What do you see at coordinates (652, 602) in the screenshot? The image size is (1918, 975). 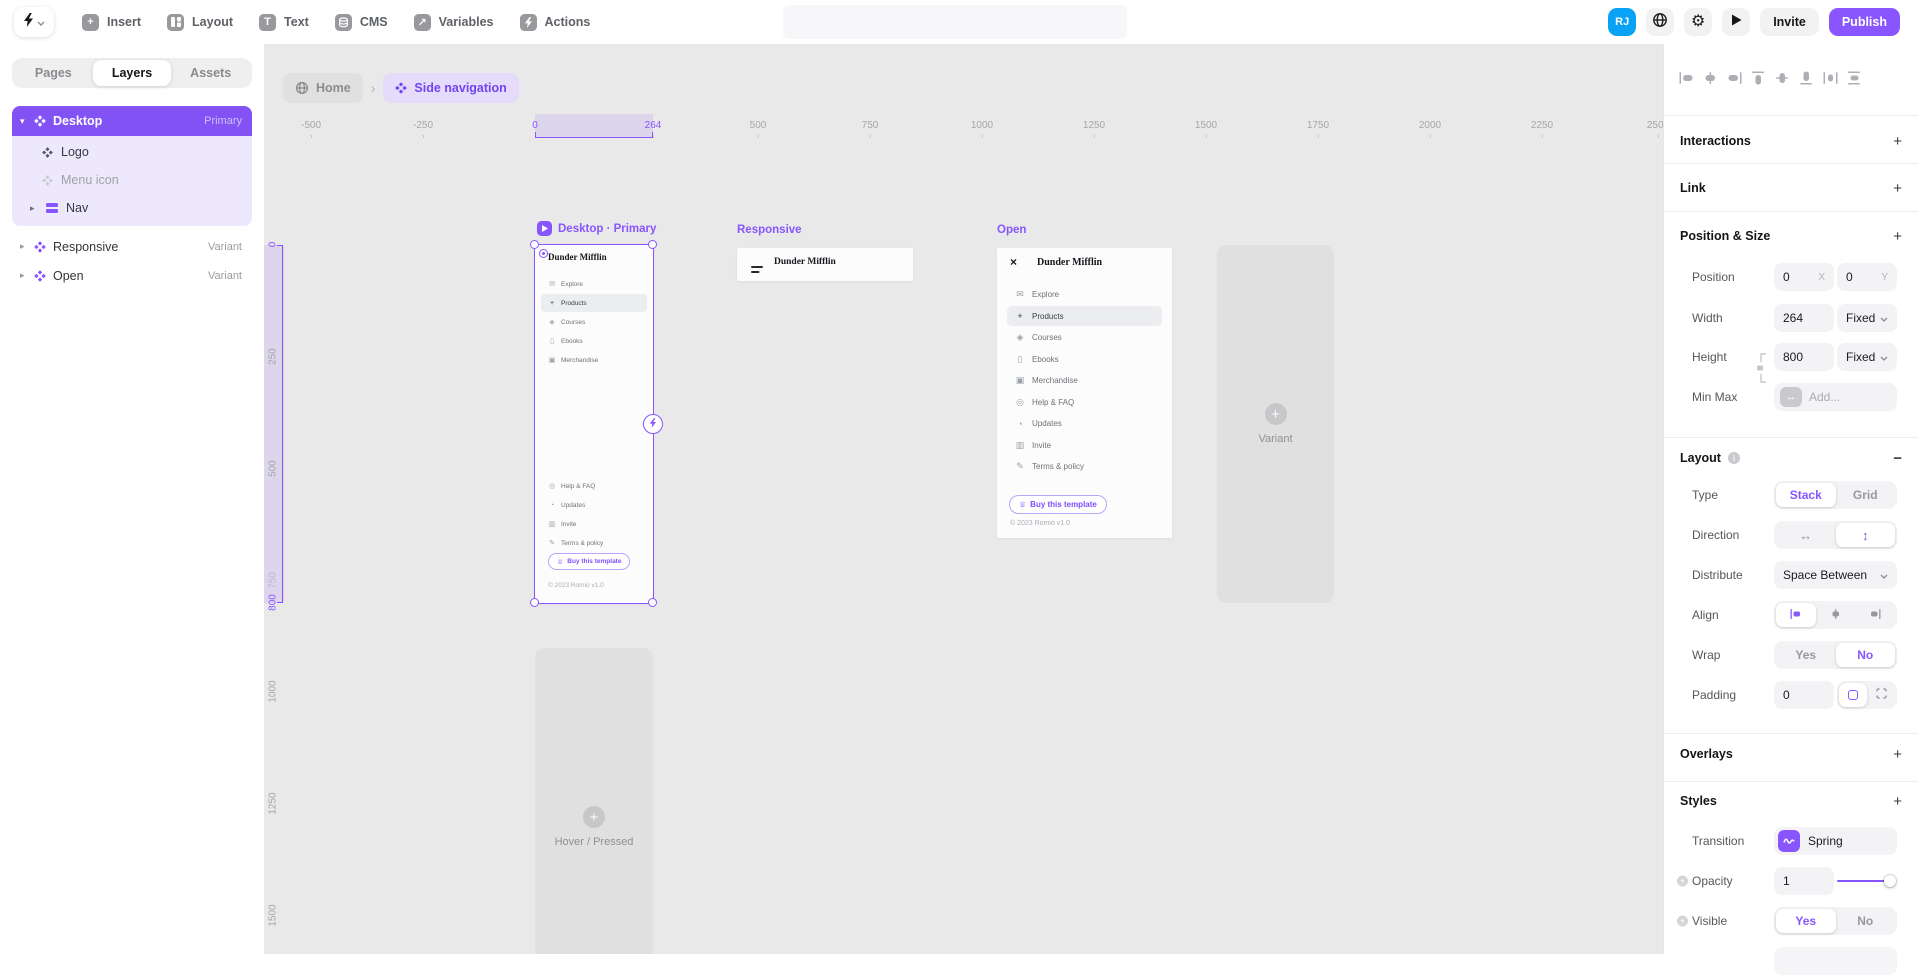 I see `resize-handle-bottom-right` at bounding box center [652, 602].